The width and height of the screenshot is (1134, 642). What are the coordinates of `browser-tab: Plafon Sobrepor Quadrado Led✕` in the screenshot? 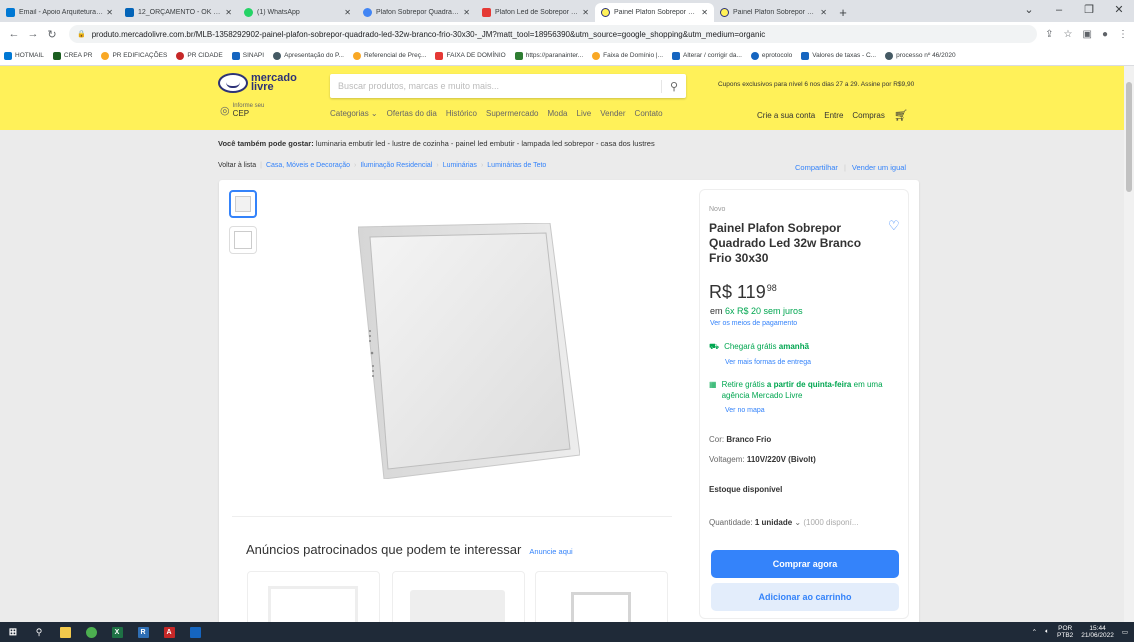 It's located at (416, 12).